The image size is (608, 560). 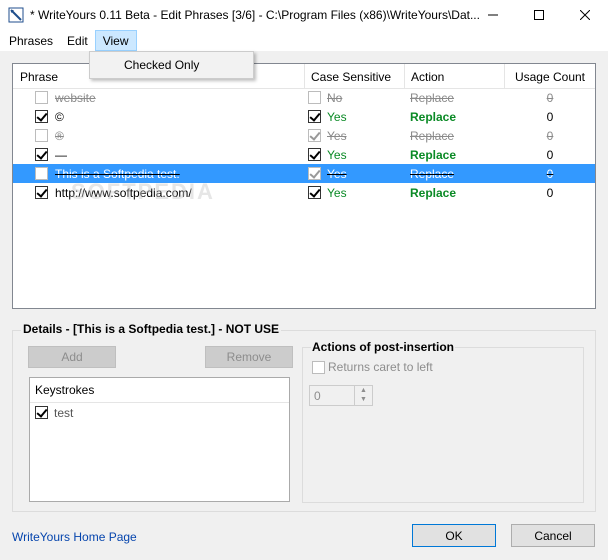 I want to click on returns-caret-option: Returns caret to left, so click(x=372, y=367).